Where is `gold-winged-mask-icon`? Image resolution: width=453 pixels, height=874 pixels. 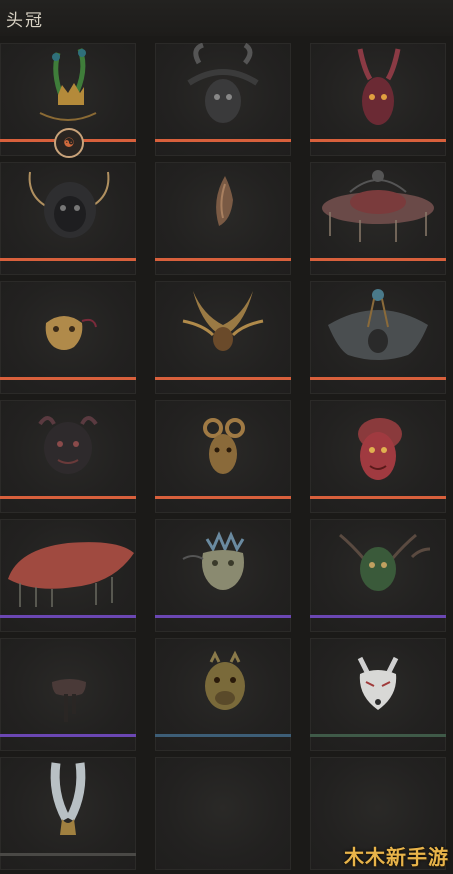 gold-winged-mask-icon is located at coordinates (223, 321).